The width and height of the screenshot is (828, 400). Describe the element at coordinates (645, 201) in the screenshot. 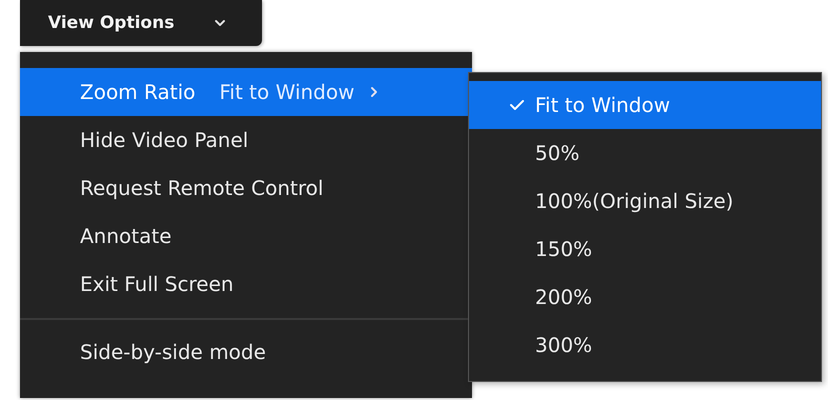

I see `submenu-item: 100%(Original Size)` at that location.